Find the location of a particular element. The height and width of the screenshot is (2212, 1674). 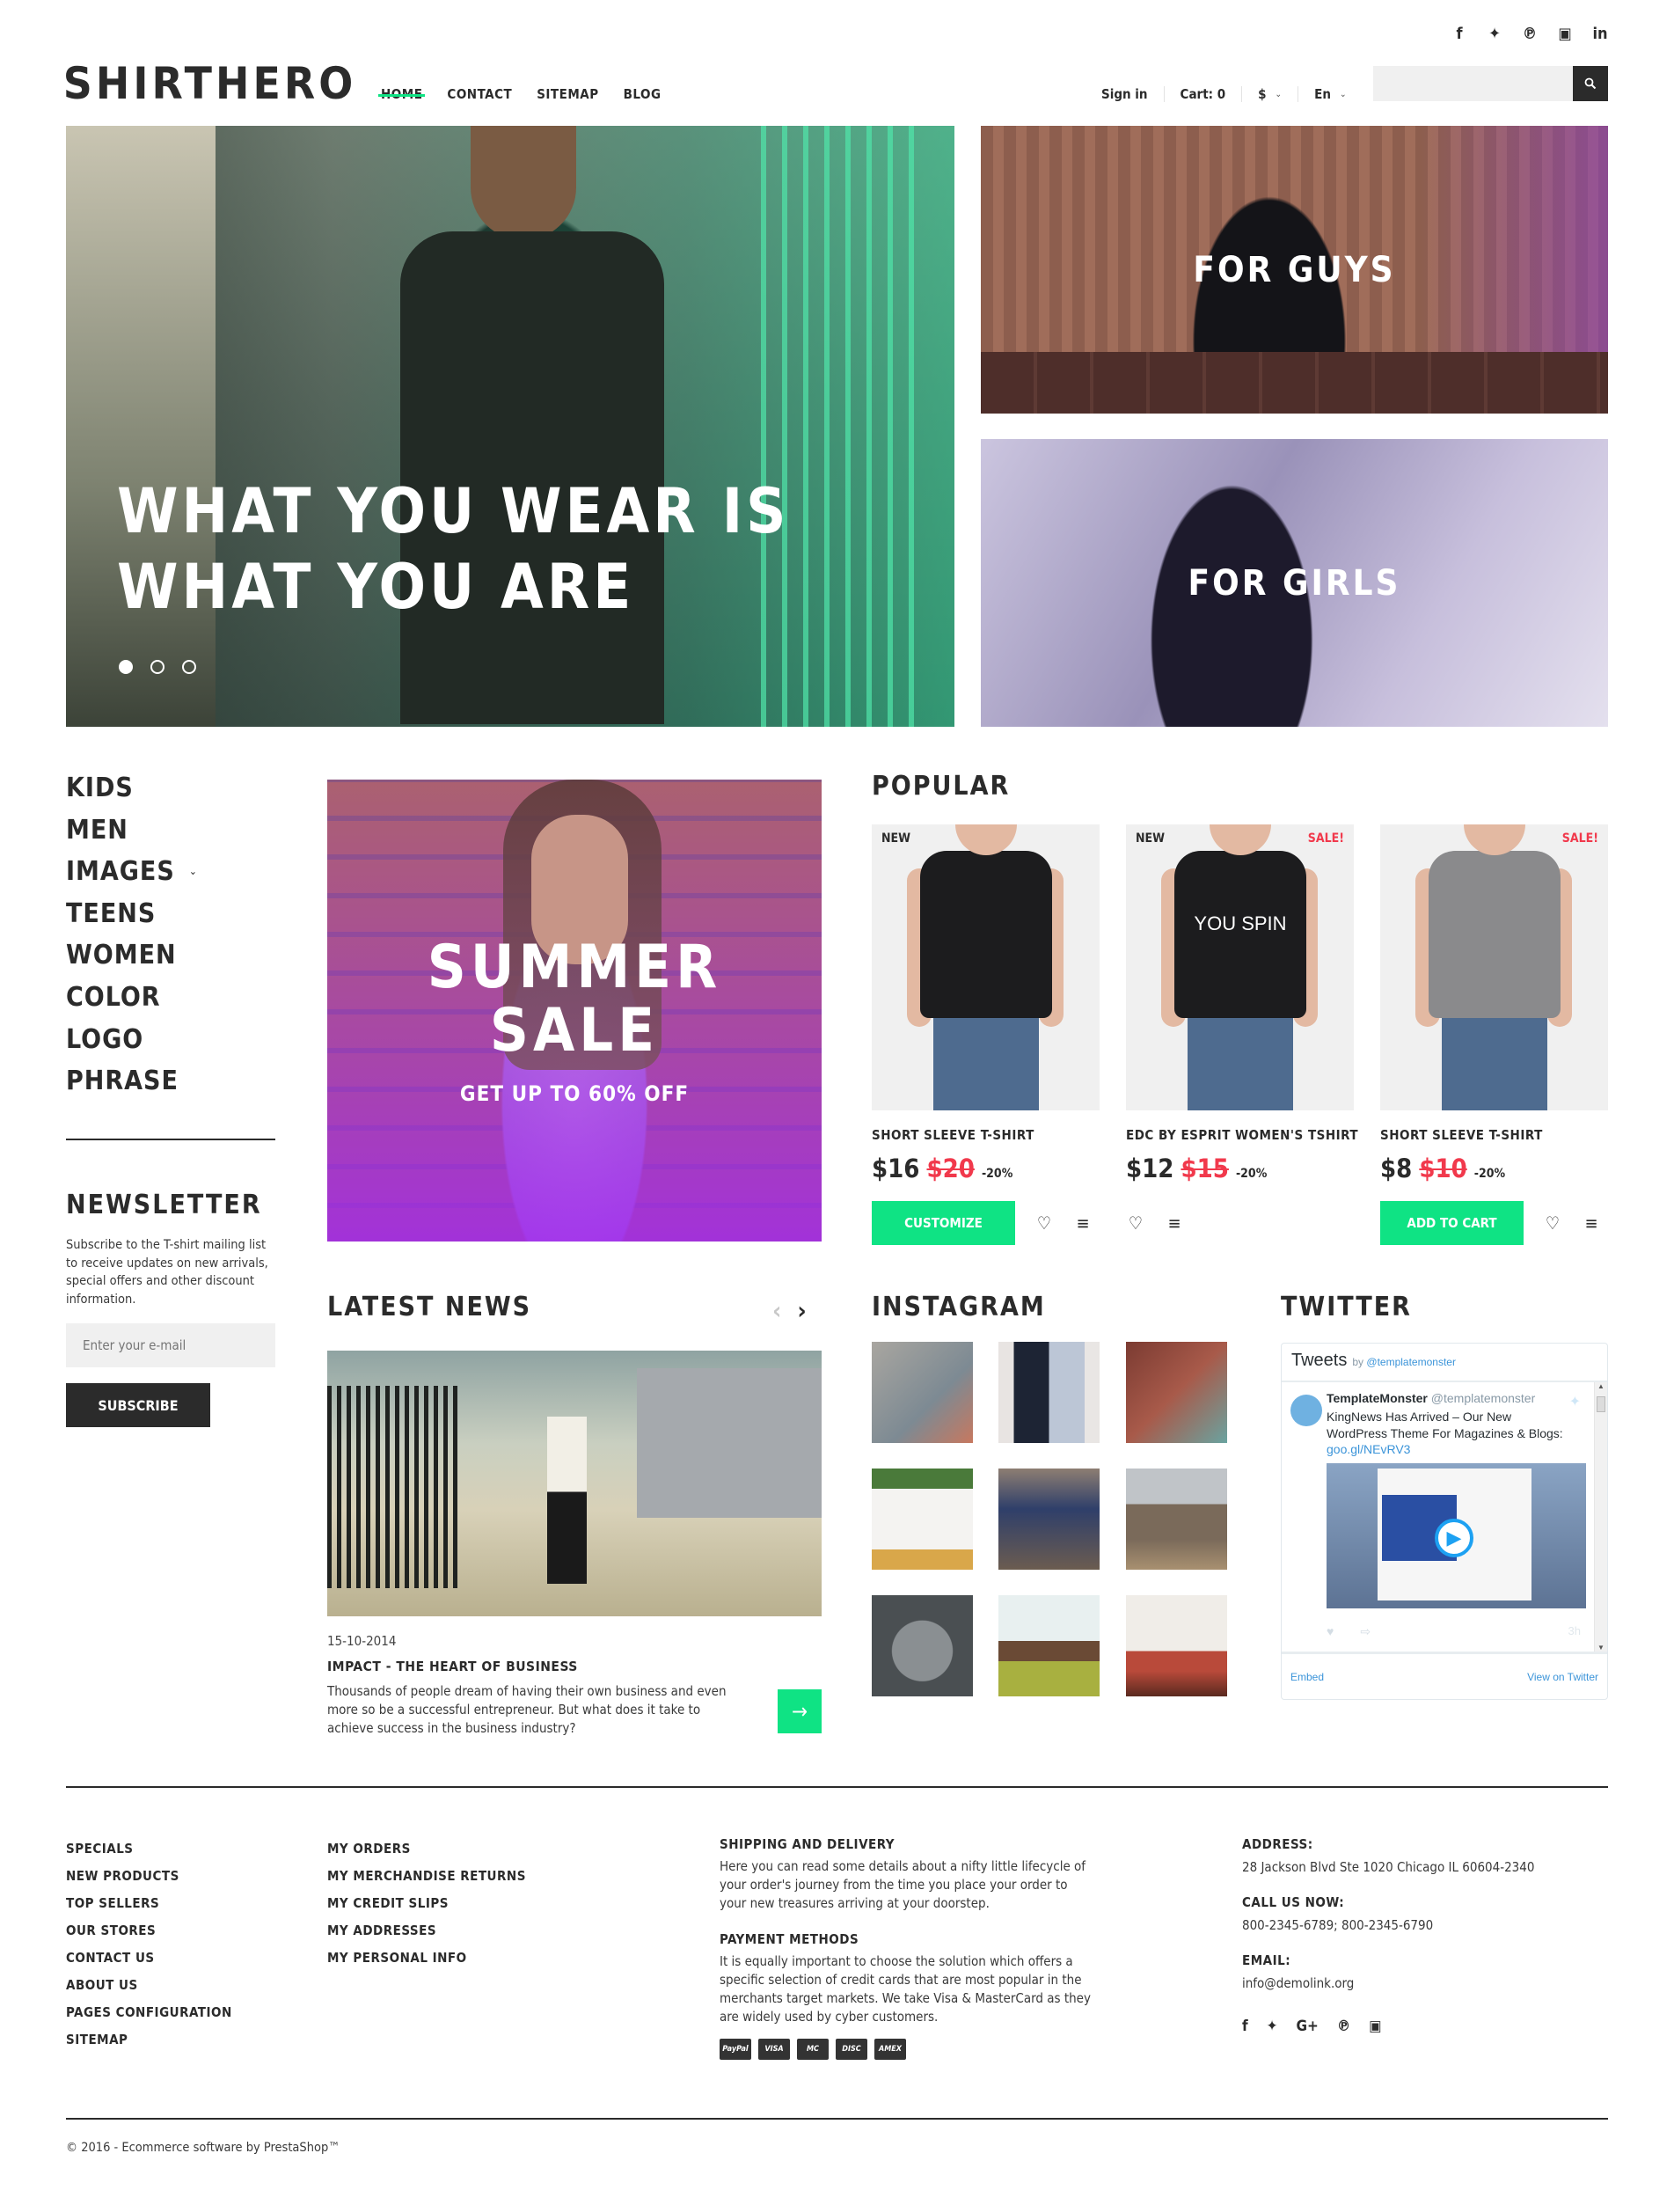

hero-slider: WHAT YOU WEAR IS WHAT YOU ARE is located at coordinates (510, 426).